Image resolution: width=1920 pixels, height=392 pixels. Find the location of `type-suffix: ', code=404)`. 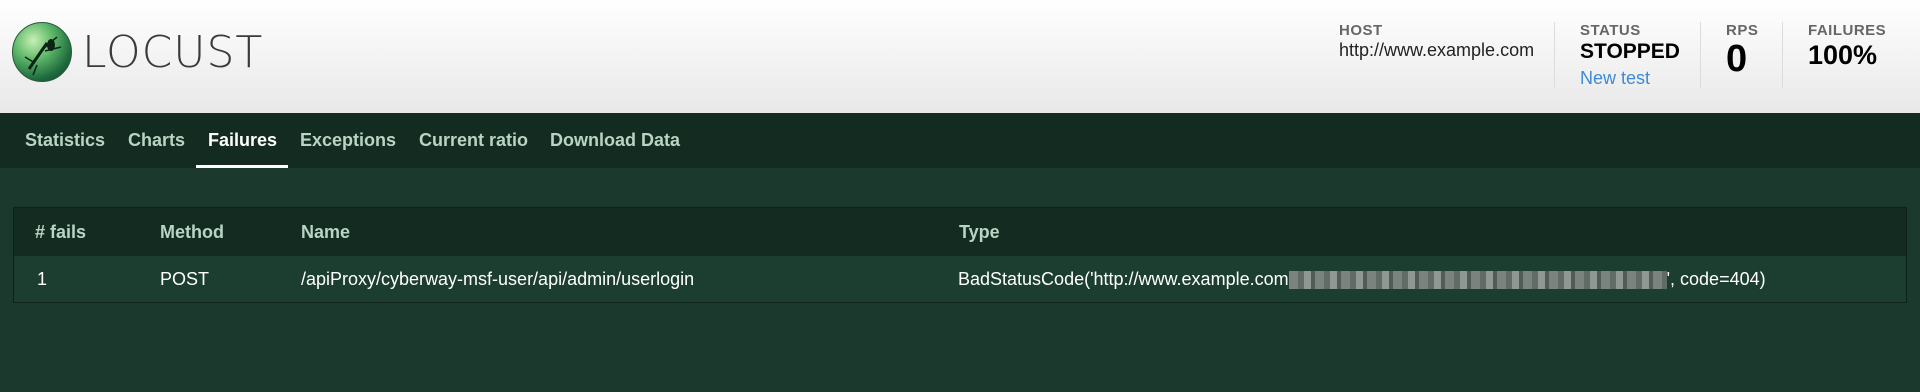

type-suffix: ', code=404) is located at coordinates (1716, 279).